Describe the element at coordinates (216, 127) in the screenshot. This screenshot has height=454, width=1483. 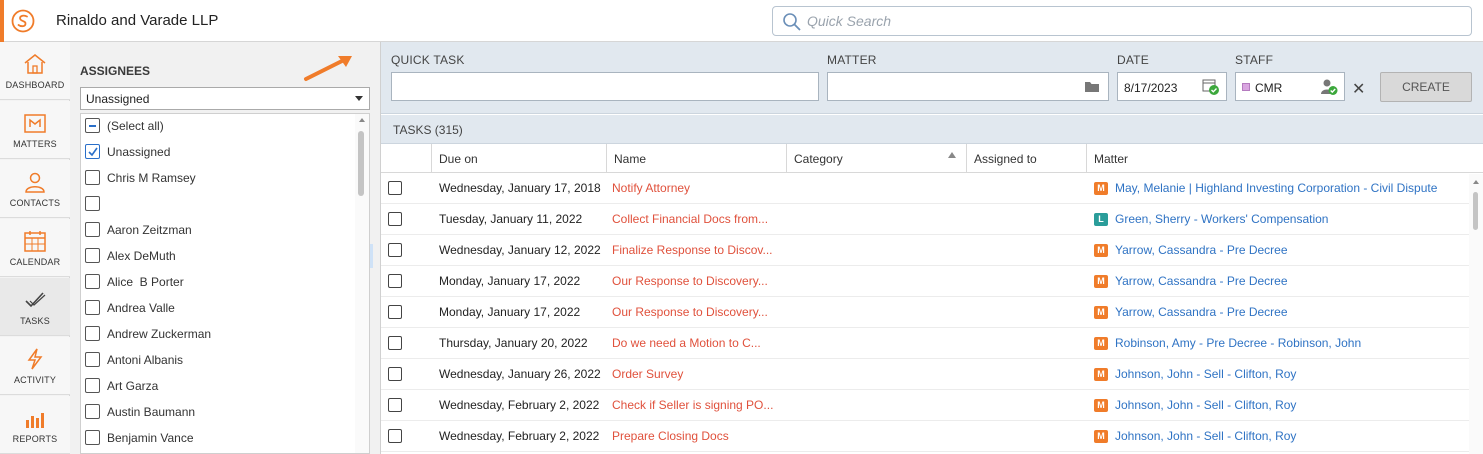
I see `assignee-item: (Select all)` at that location.